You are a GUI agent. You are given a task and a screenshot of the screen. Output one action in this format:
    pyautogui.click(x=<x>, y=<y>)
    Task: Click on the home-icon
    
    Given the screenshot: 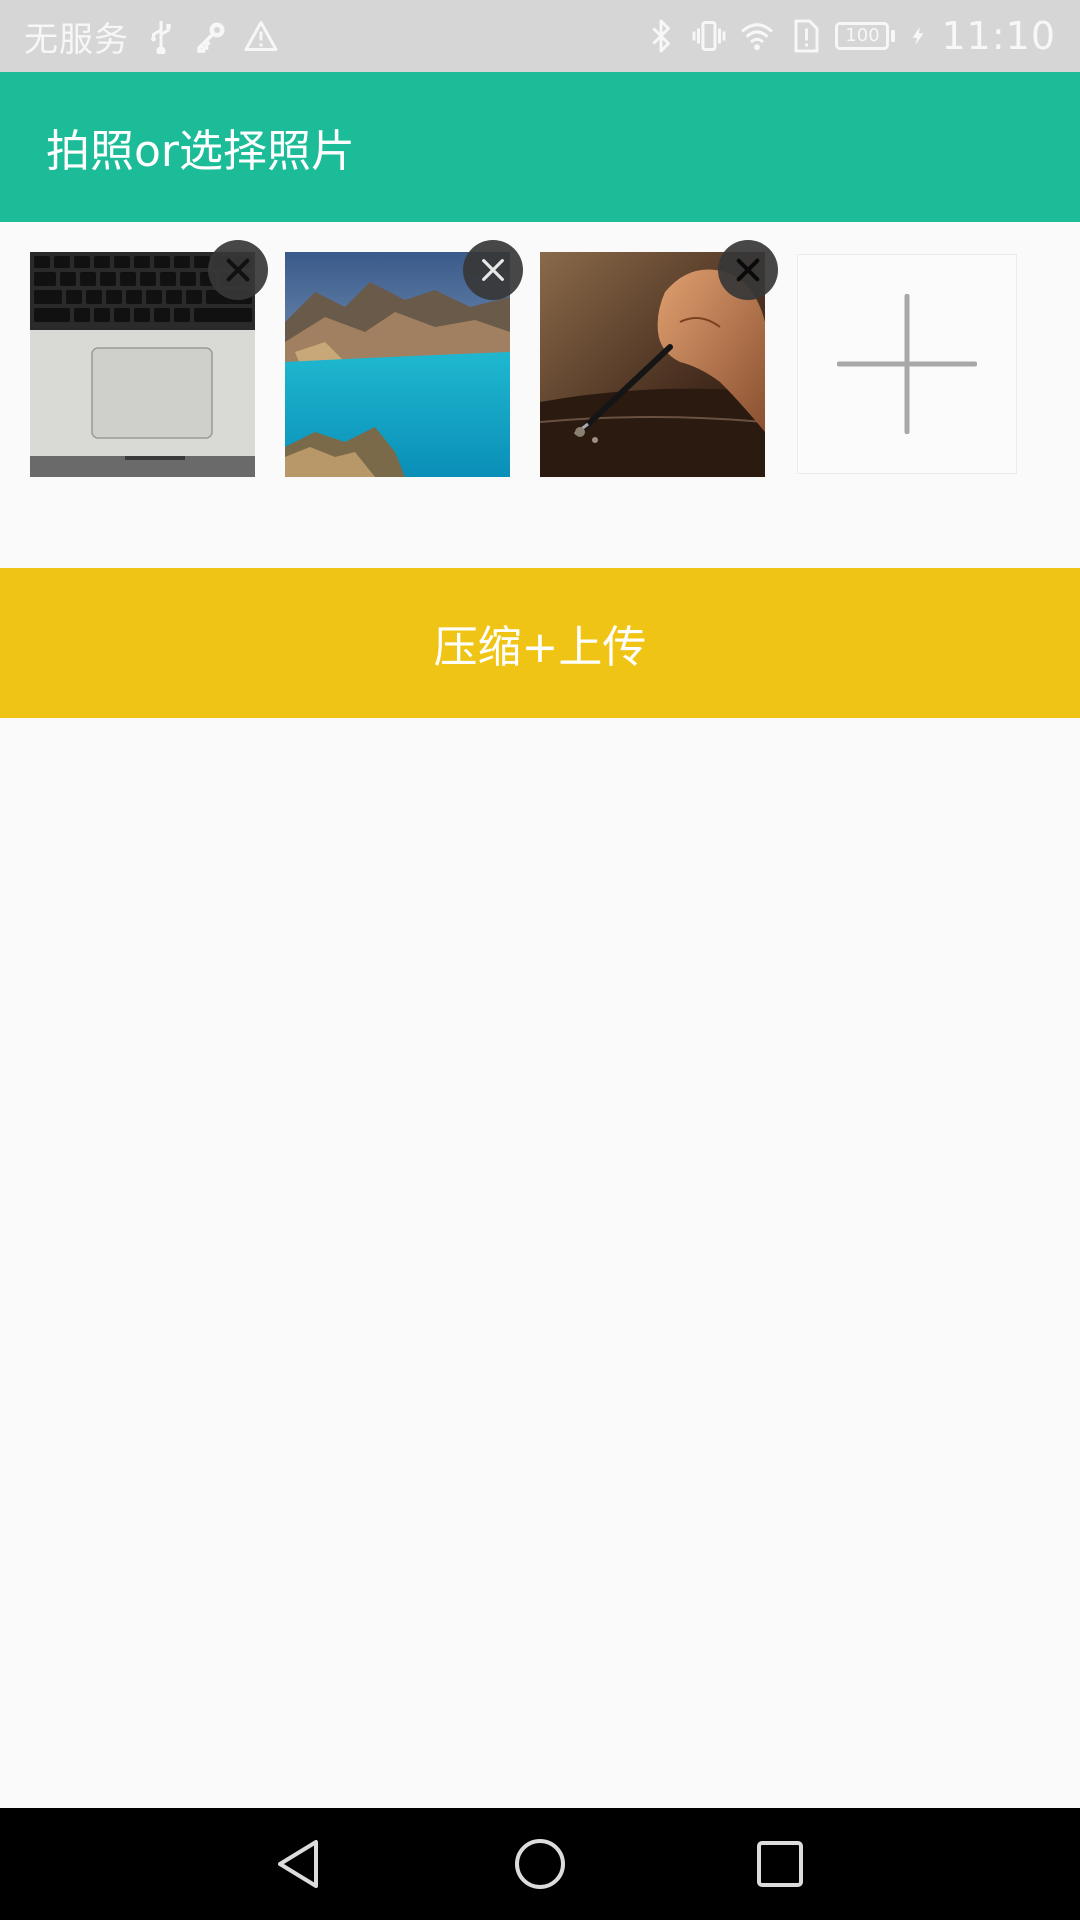 What is the action you would take?
    pyautogui.click(x=540, y=1864)
    